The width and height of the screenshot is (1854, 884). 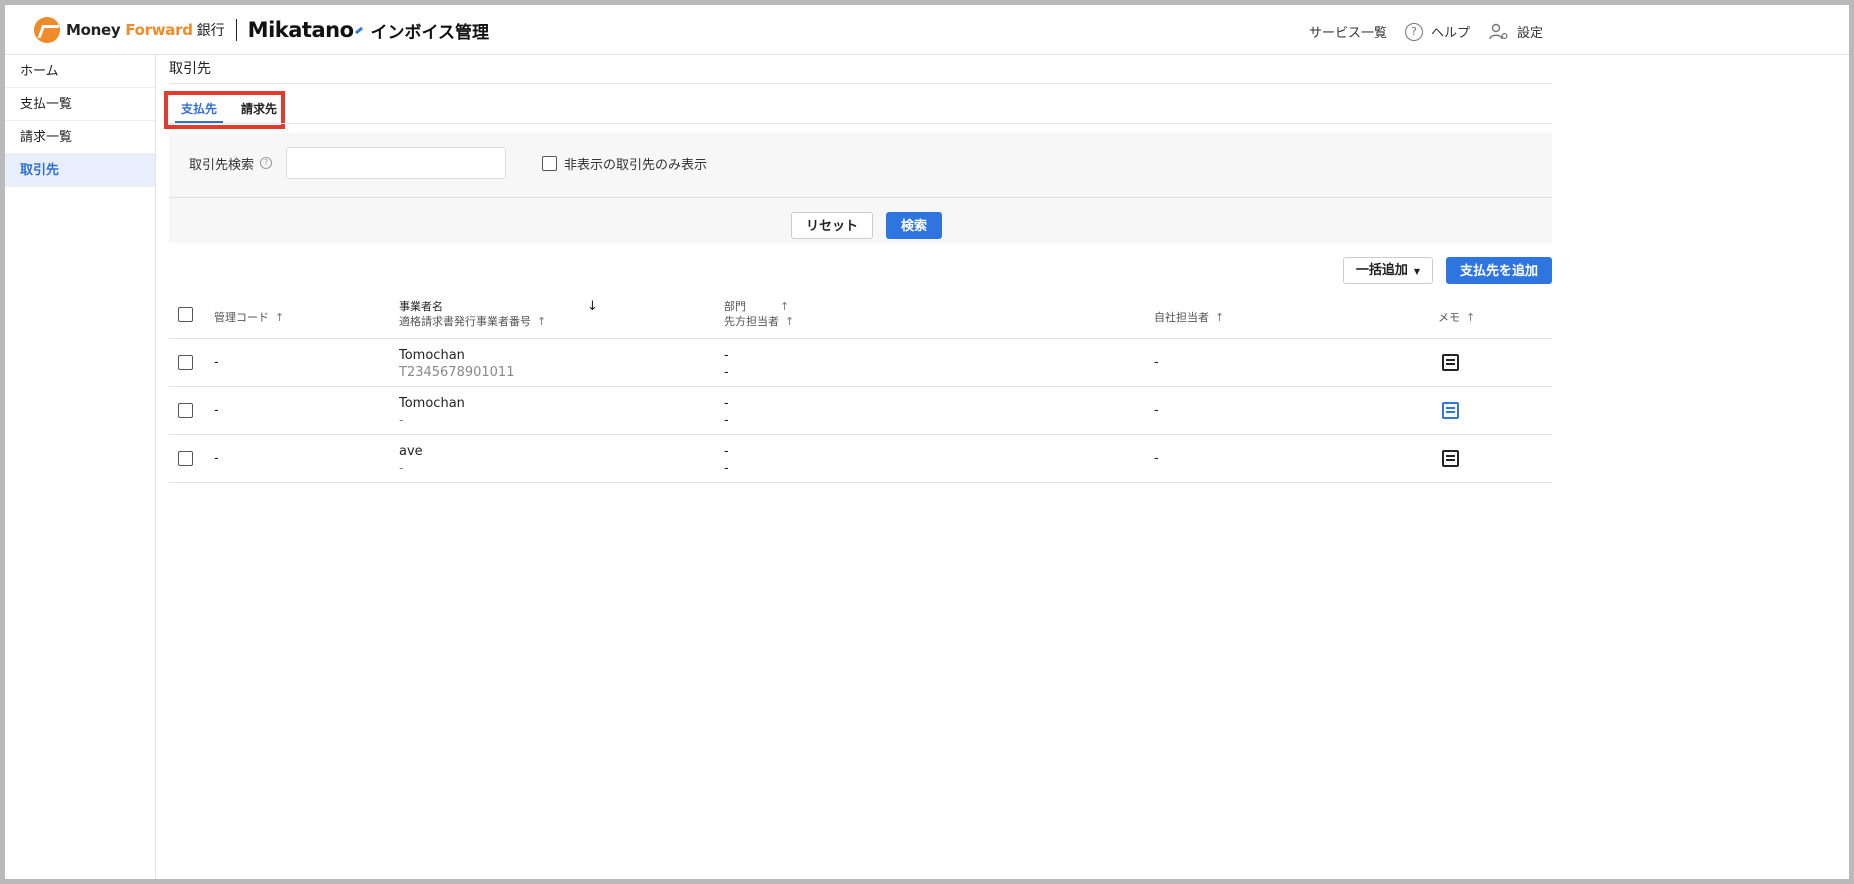 I want to click on brand: Money Forward 銀行 Mikatano インボイス管理, so click(x=262, y=30).